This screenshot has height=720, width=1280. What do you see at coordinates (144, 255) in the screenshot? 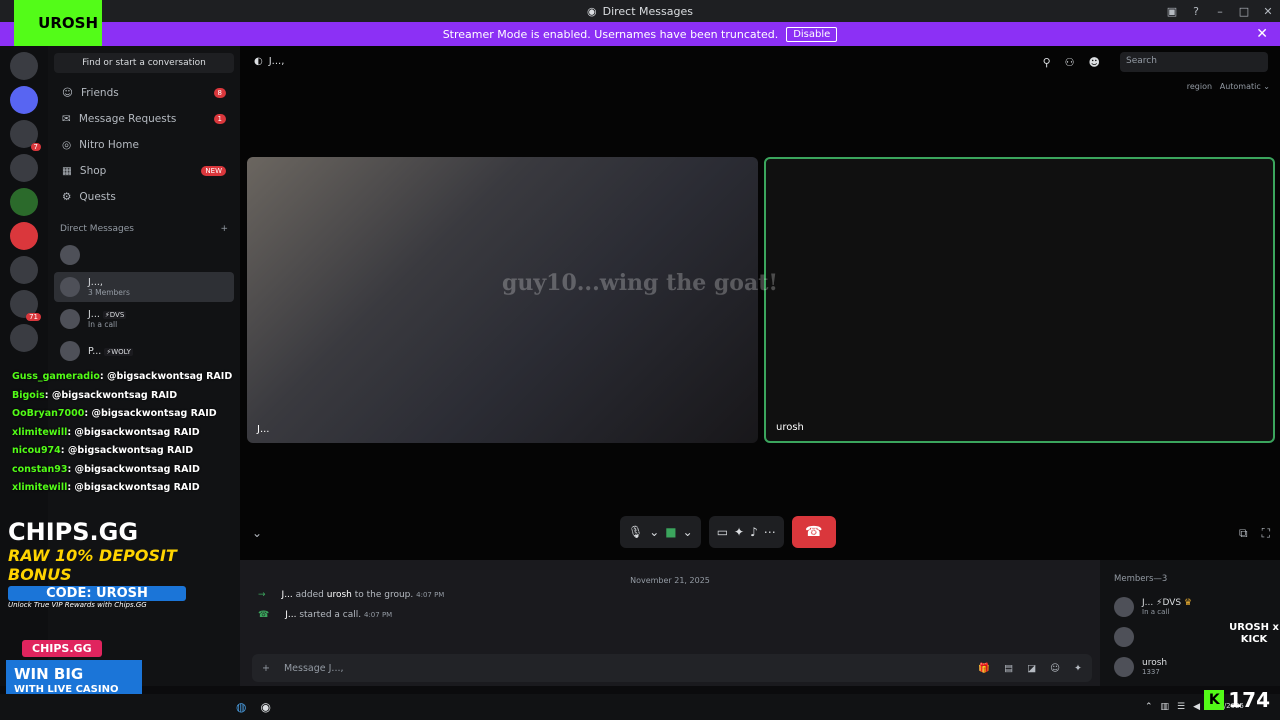
I see `dm-item` at bounding box center [144, 255].